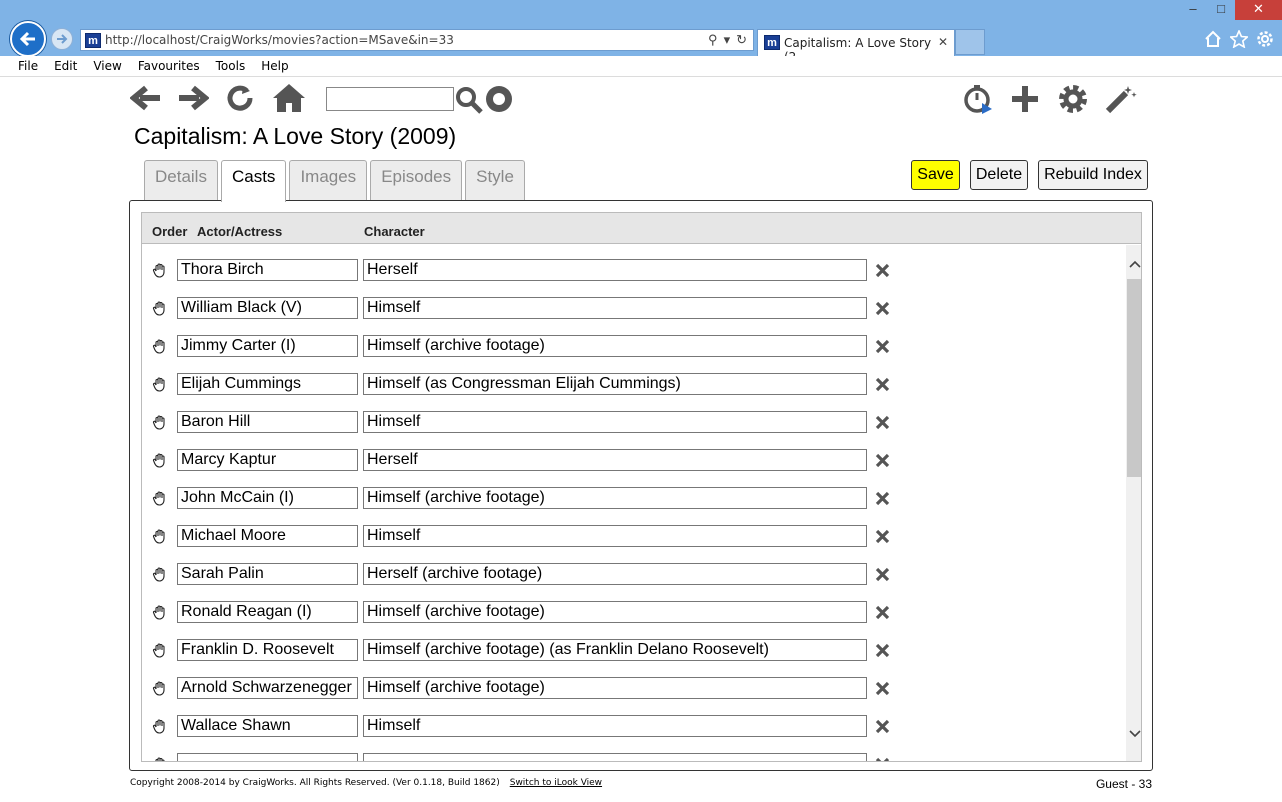 The width and height of the screenshot is (1282, 802). Describe the element at coordinates (267, 688) in the screenshot. I see `actor-field: Arnold Schwarzenegger` at that location.